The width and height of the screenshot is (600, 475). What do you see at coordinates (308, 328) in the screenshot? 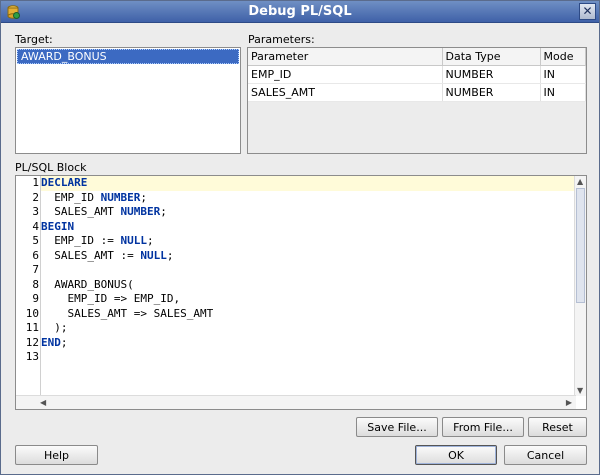
I see `code-line: );` at bounding box center [308, 328].